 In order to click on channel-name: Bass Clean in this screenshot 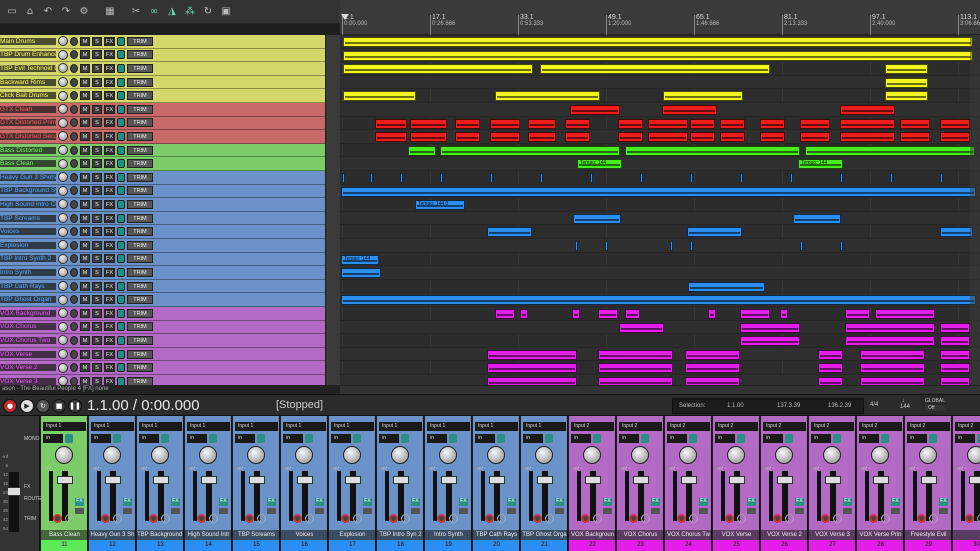, I will do `click(64, 535)`.